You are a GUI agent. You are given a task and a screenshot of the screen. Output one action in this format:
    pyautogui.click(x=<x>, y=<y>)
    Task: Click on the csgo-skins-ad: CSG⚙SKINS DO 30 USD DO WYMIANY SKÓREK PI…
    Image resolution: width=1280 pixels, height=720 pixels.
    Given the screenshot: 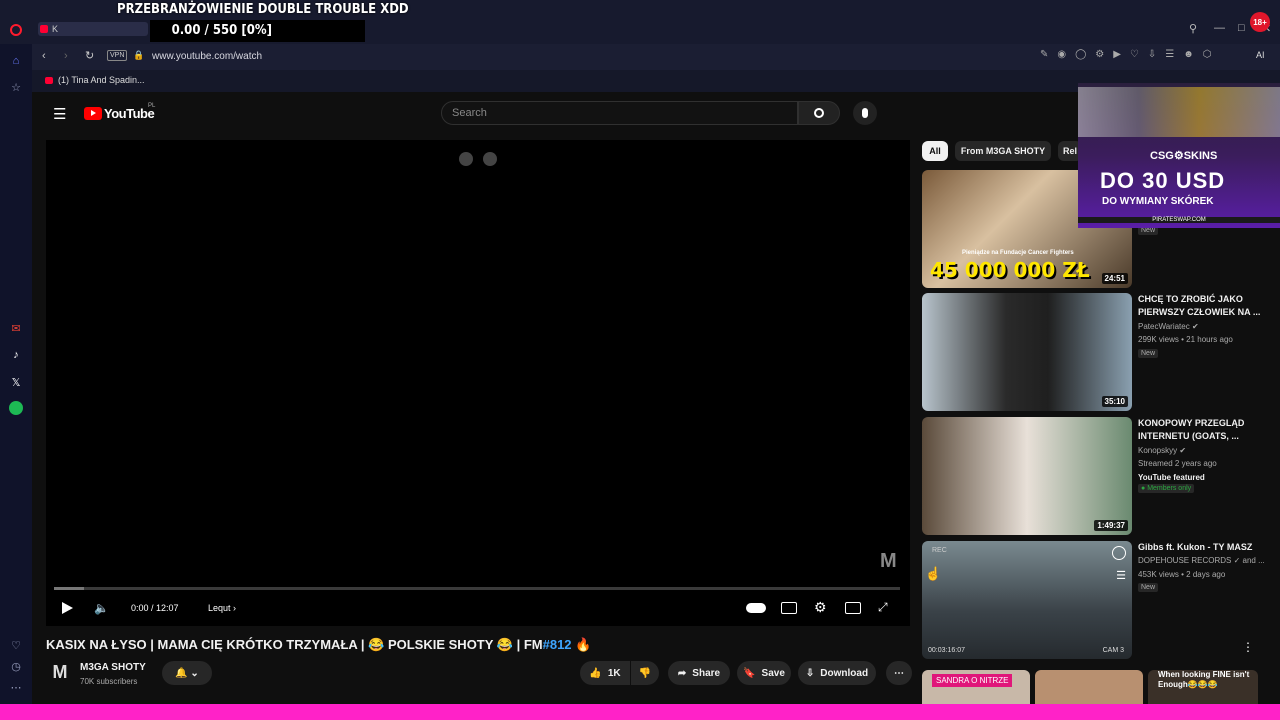 What is the action you would take?
    pyautogui.click(x=1179, y=155)
    